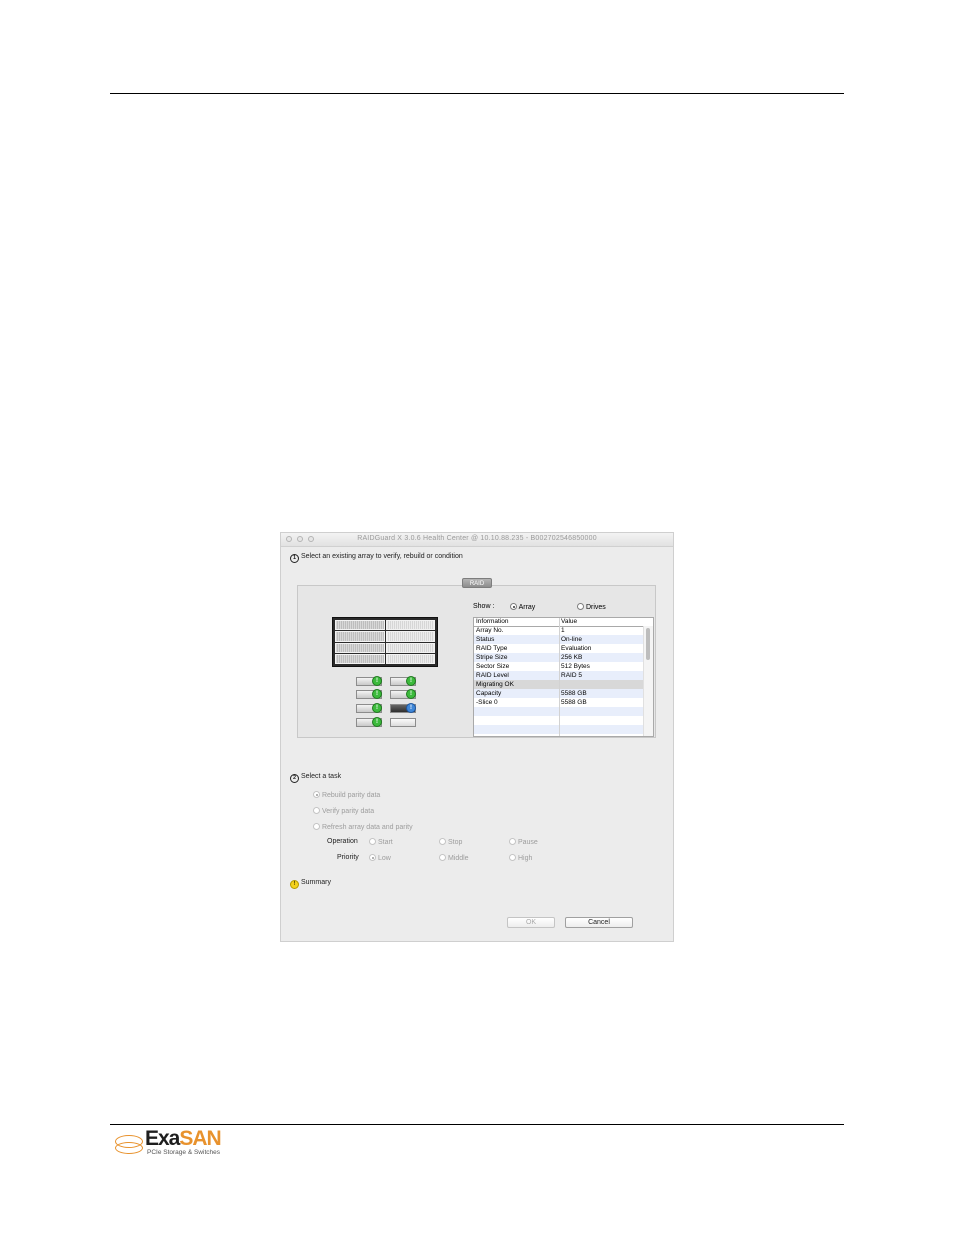 The image size is (954, 1235). I want to click on value-cell: 1, so click(563, 630).